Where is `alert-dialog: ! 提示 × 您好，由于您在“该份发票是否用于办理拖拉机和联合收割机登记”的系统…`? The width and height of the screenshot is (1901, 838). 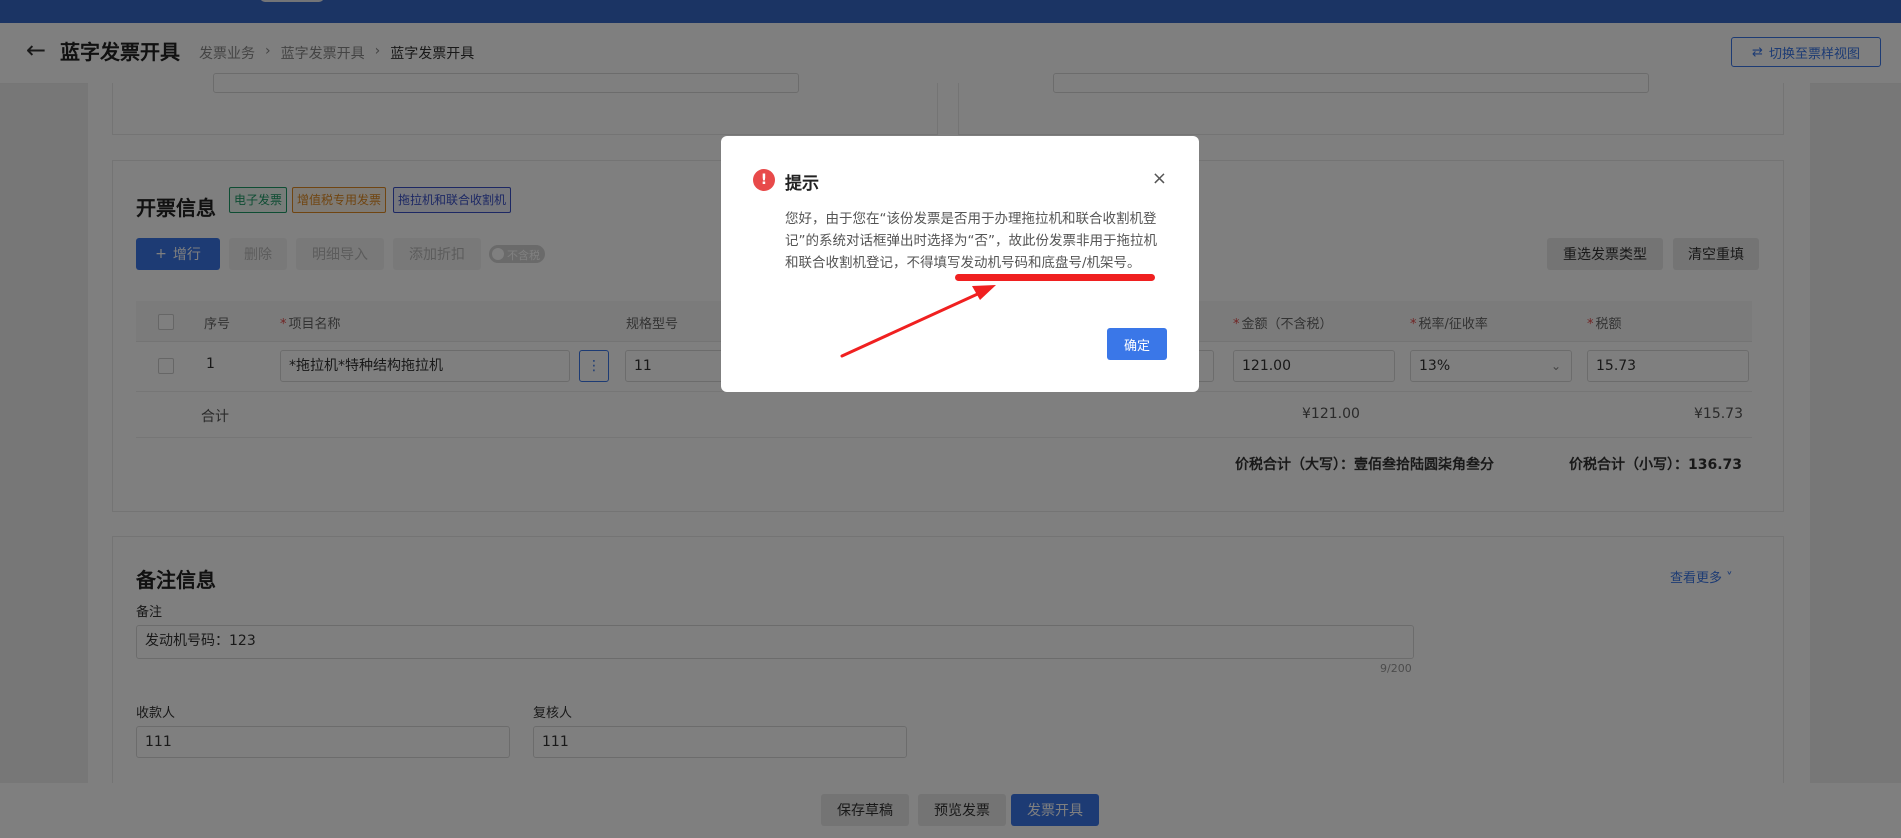
alert-dialog: ! 提示 × 您好，由于您在“该份发票是否用于办理拖拉机和联合收割机登记”的系统… is located at coordinates (960, 264).